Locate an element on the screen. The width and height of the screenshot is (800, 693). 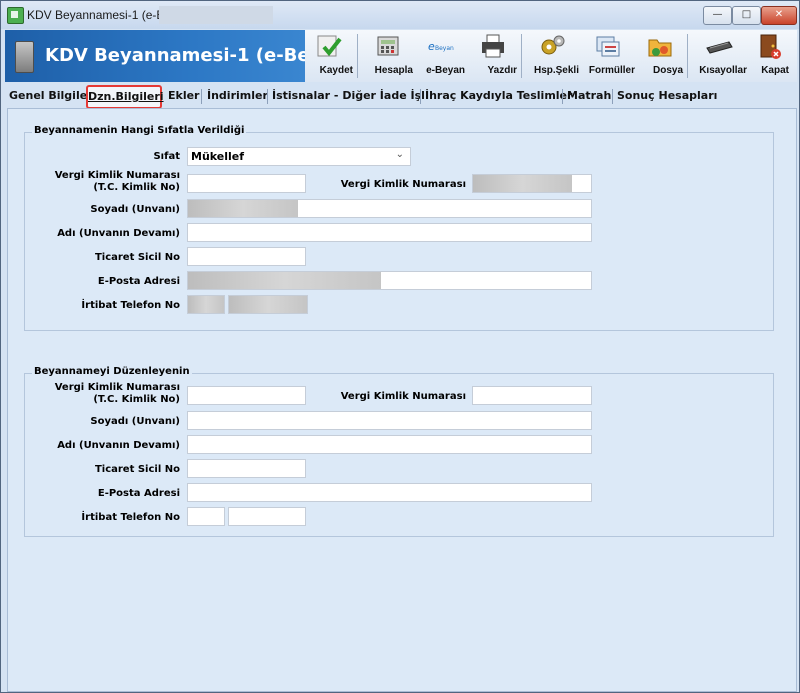
duzenleyen-eposta-field is located at coordinates (389, 492).